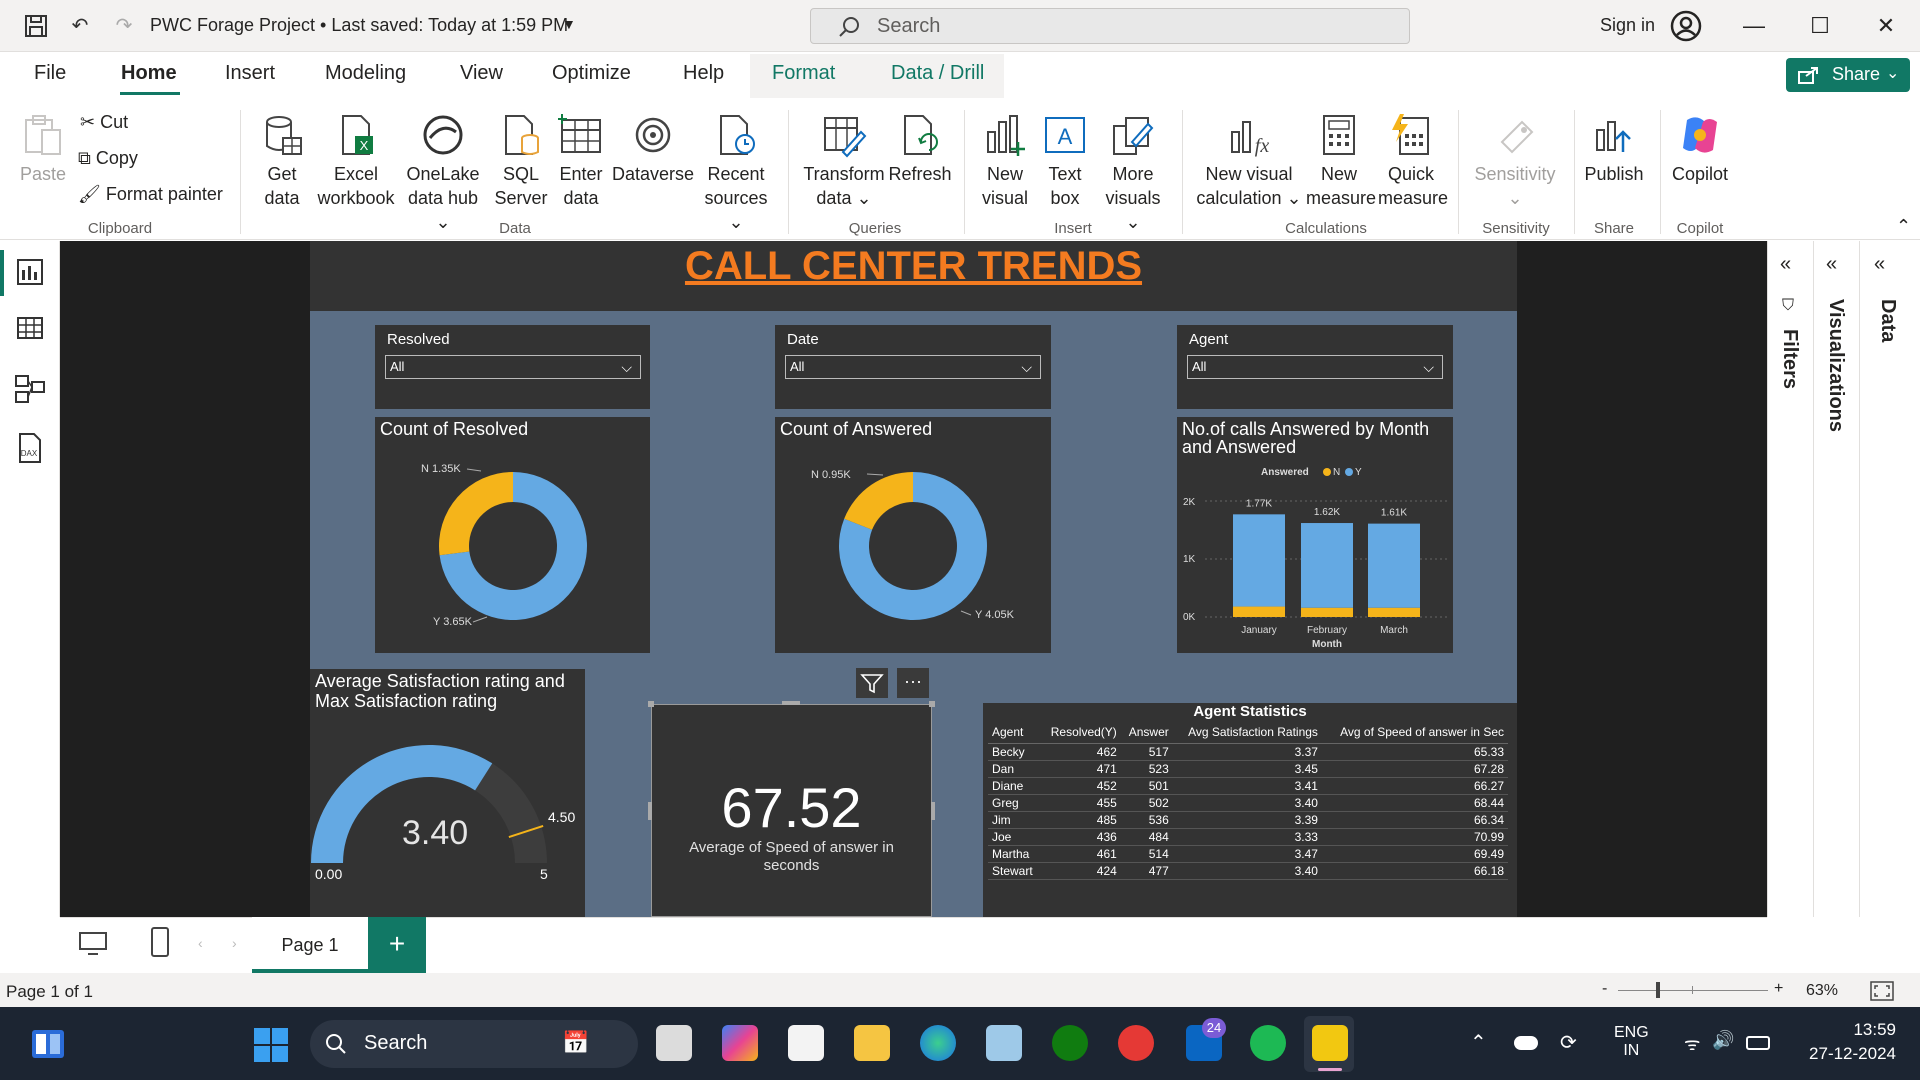 The image size is (1920, 1080). I want to click on account-icon, so click(1686, 26).